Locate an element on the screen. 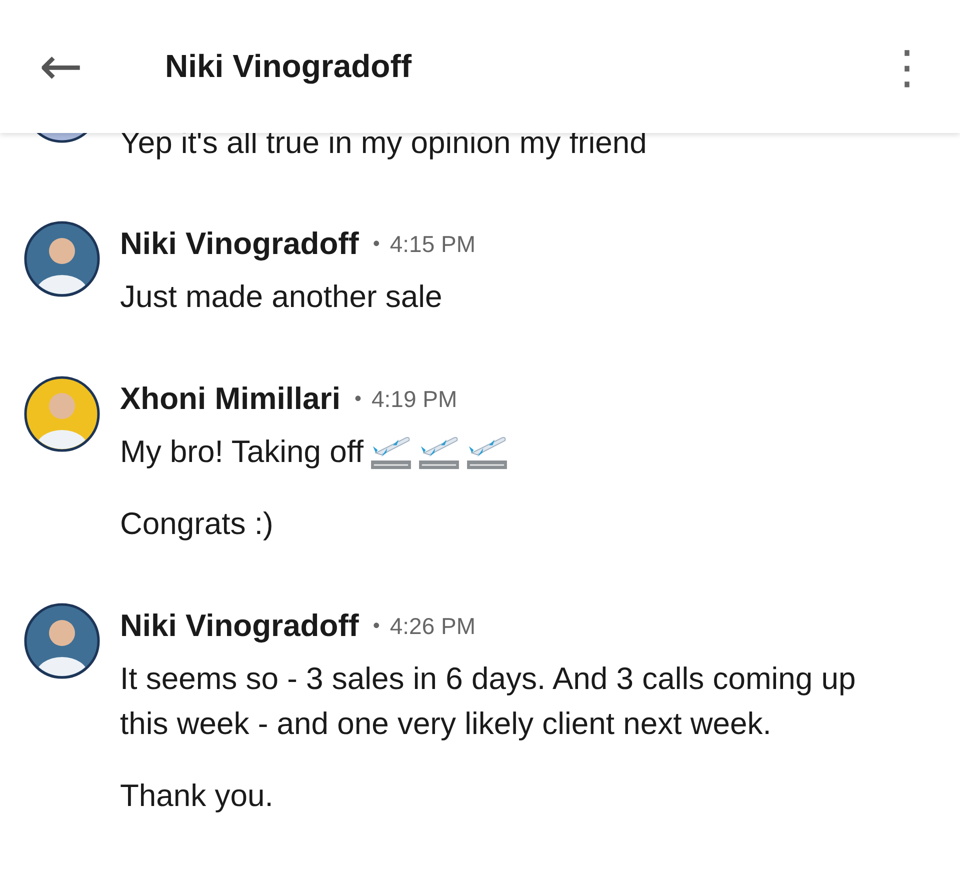 Image resolution: width=960 pixels, height=881 pixels. message-text: My bro! Taking off is located at coordinates (242, 452).